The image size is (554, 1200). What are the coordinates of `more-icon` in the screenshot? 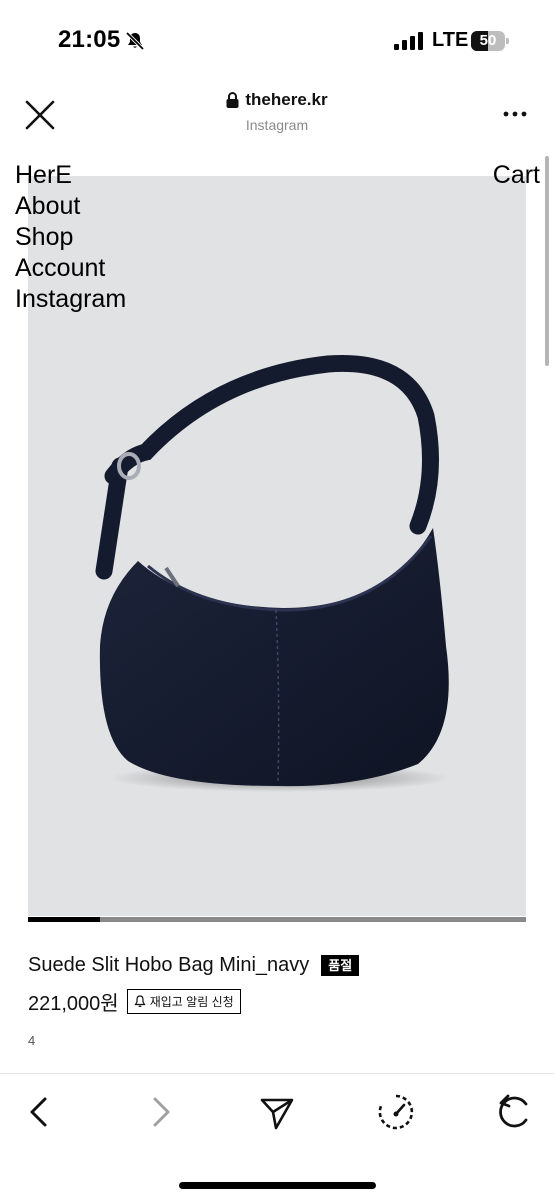 It's located at (515, 114).